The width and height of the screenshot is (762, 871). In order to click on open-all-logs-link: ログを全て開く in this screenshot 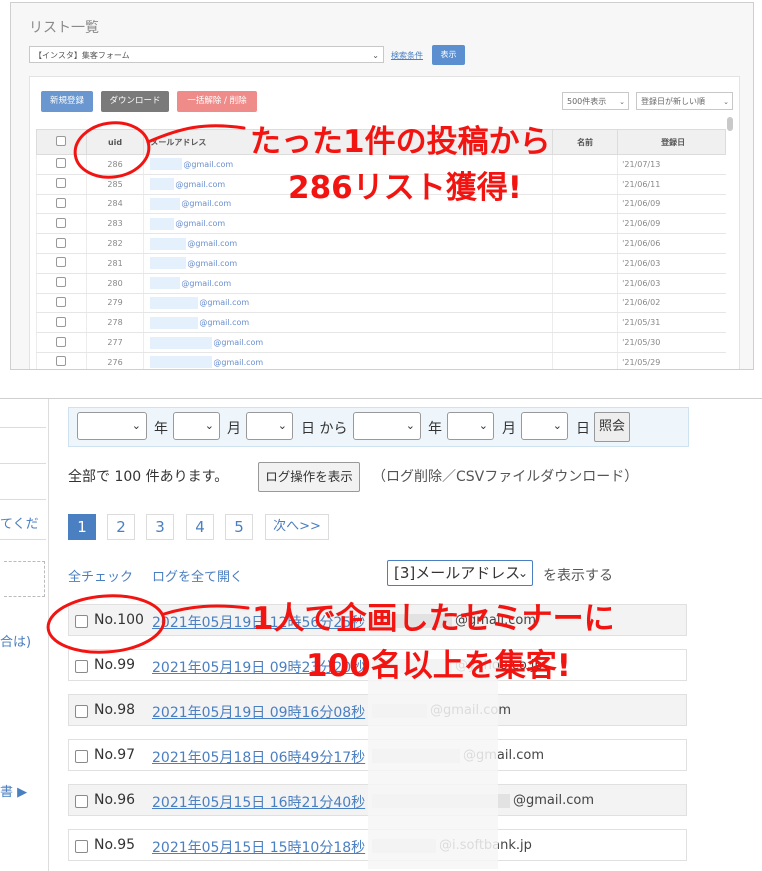, I will do `click(197, 575)`.